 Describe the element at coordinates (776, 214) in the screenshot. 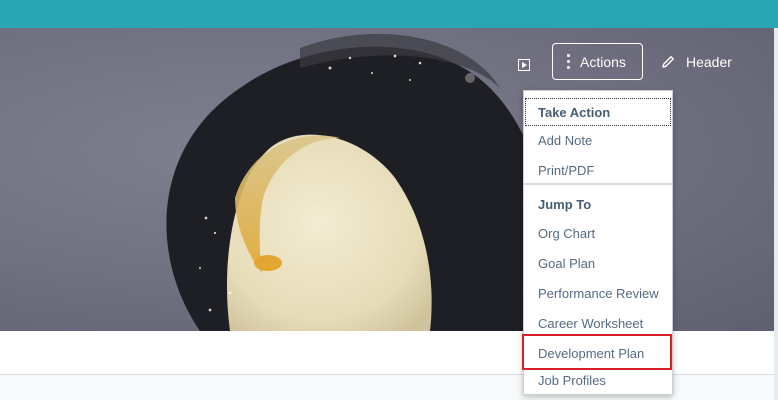

I see `scrollbar-track` at that location.